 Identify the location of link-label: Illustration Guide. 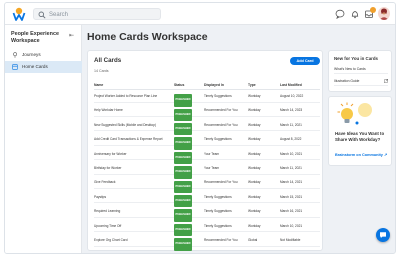
(347, 81).